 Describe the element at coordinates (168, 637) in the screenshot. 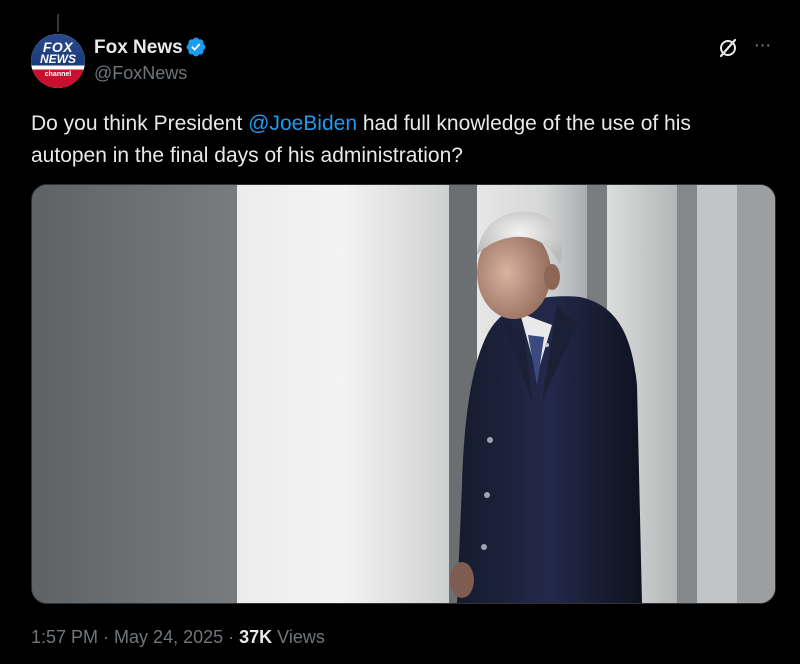

I see `tweet-date: May 24, 2025` at that location.